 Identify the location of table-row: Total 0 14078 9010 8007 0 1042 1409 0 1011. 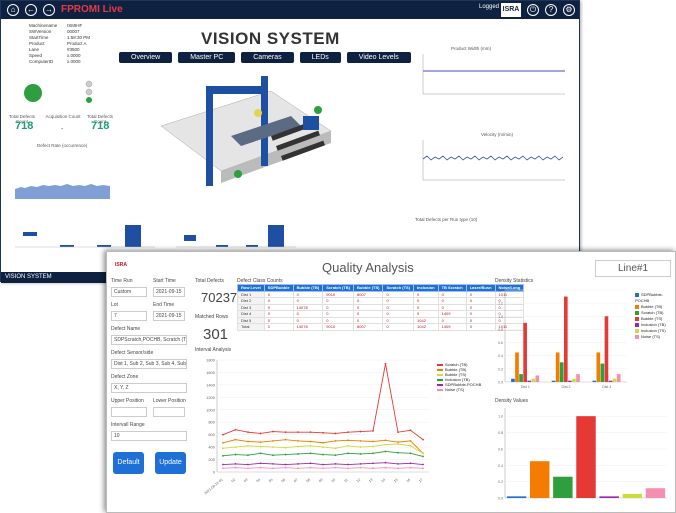
(381, 327).